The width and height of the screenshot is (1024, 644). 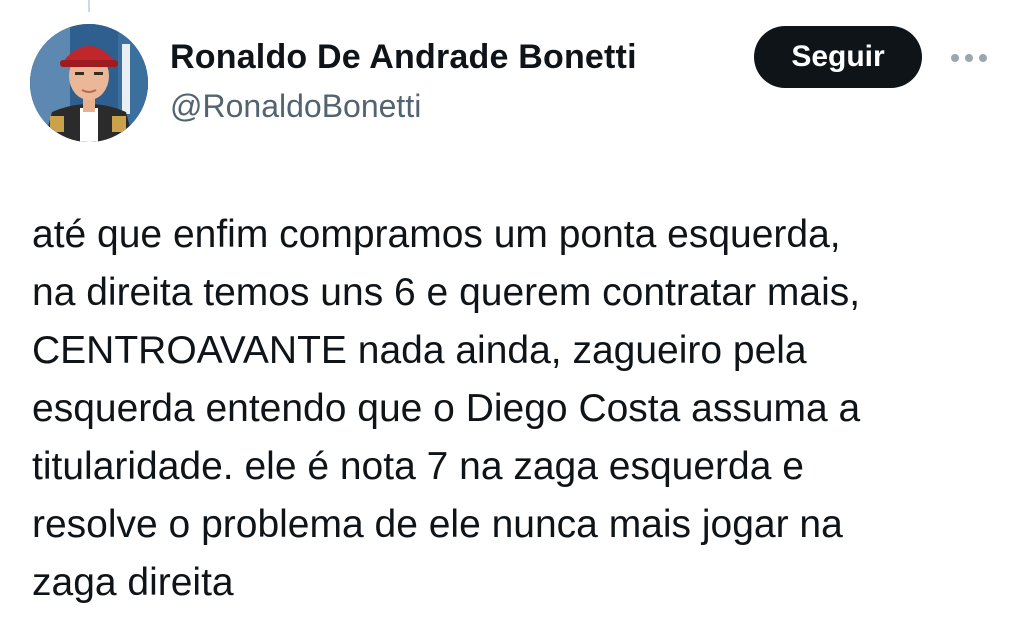 What do you see at coordinates (89, 6) in the screenshot?
I see `thread-connector-line` at bounding box center [89, 6].